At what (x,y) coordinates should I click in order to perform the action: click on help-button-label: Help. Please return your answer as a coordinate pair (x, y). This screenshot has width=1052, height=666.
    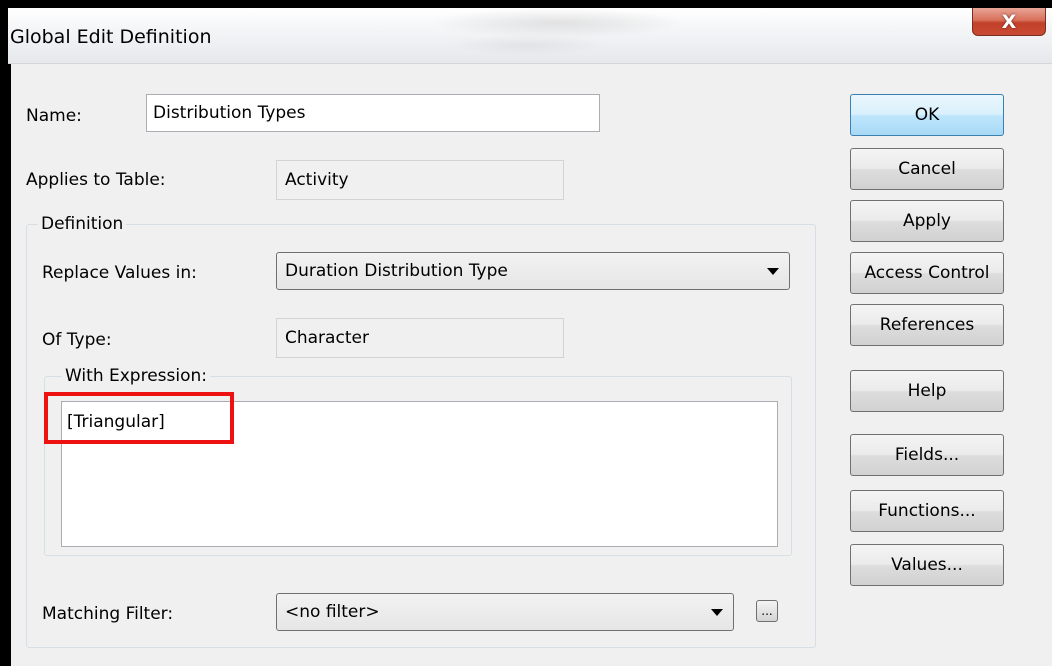
    Looking at the image, I should click on (927, 391).